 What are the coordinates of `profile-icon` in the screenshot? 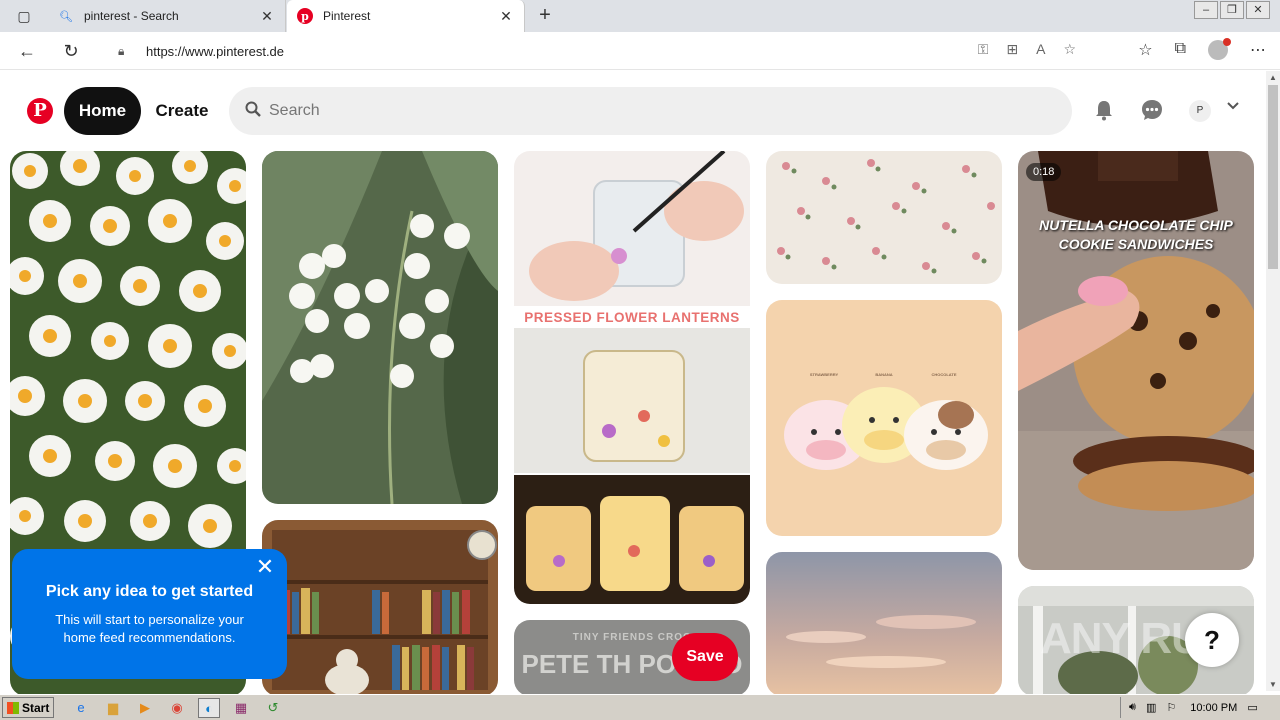 It's located at (1219, 49).